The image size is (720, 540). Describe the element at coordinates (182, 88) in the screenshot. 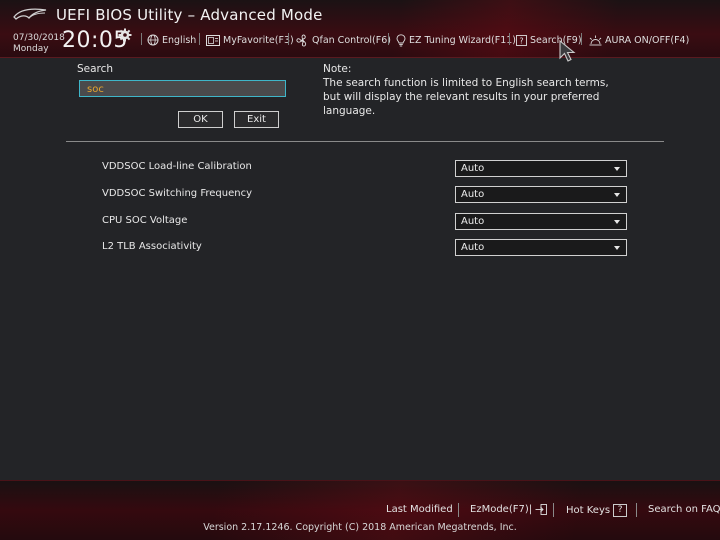

I see `search-input` at that location.